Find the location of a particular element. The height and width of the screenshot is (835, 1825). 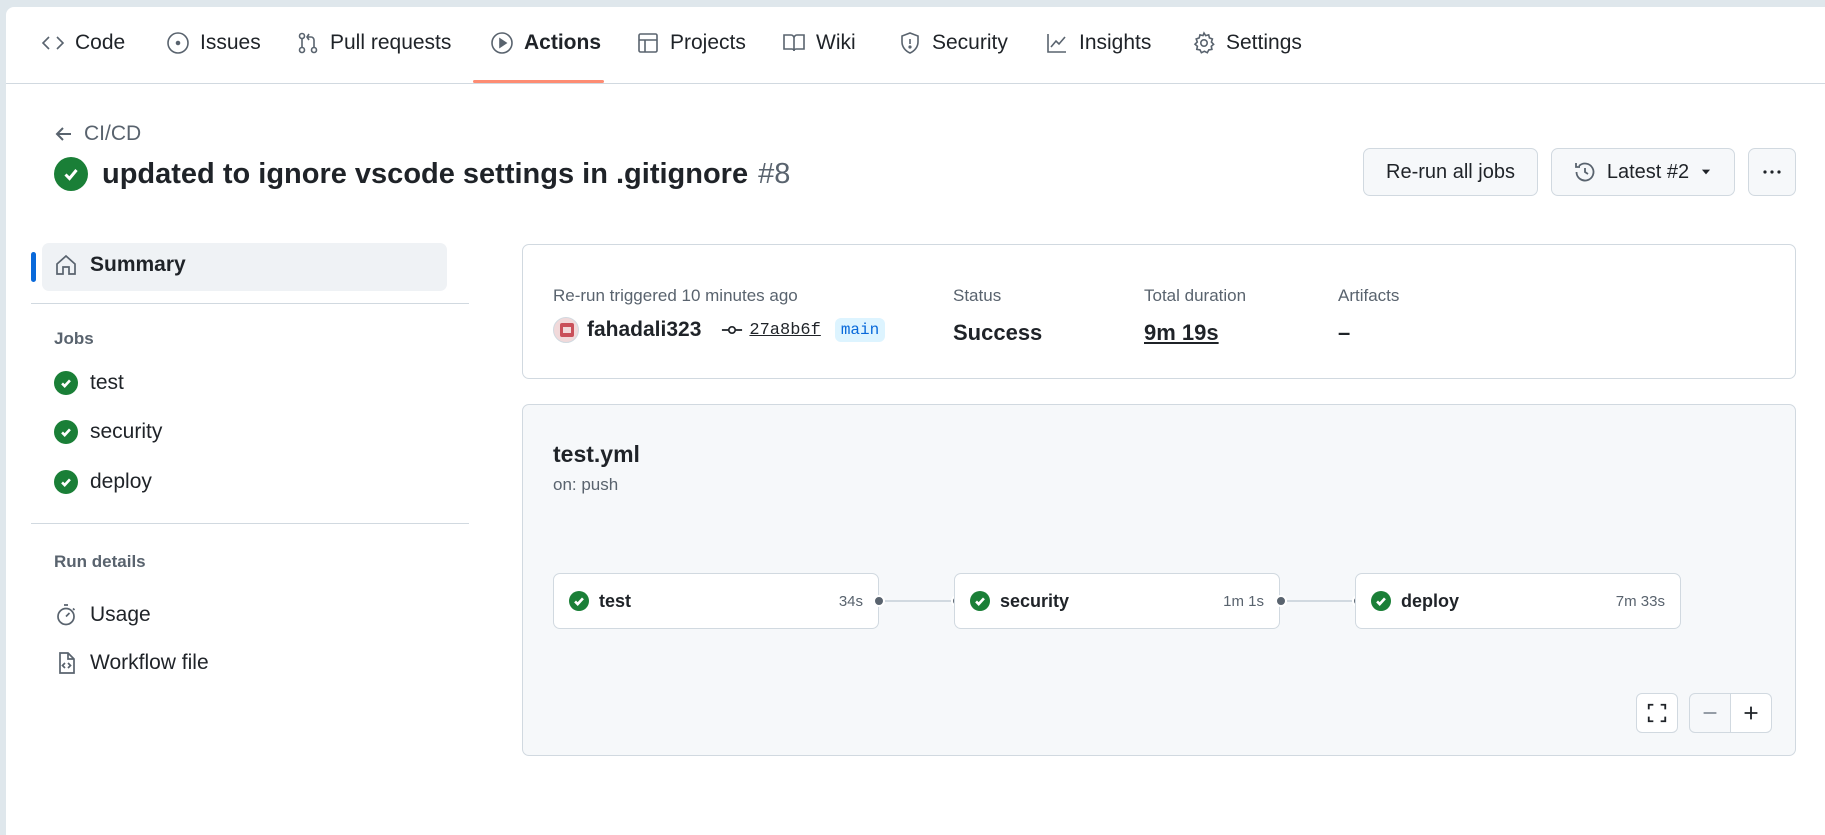

artifacts-value: – is located at coordinates (1344, 332).